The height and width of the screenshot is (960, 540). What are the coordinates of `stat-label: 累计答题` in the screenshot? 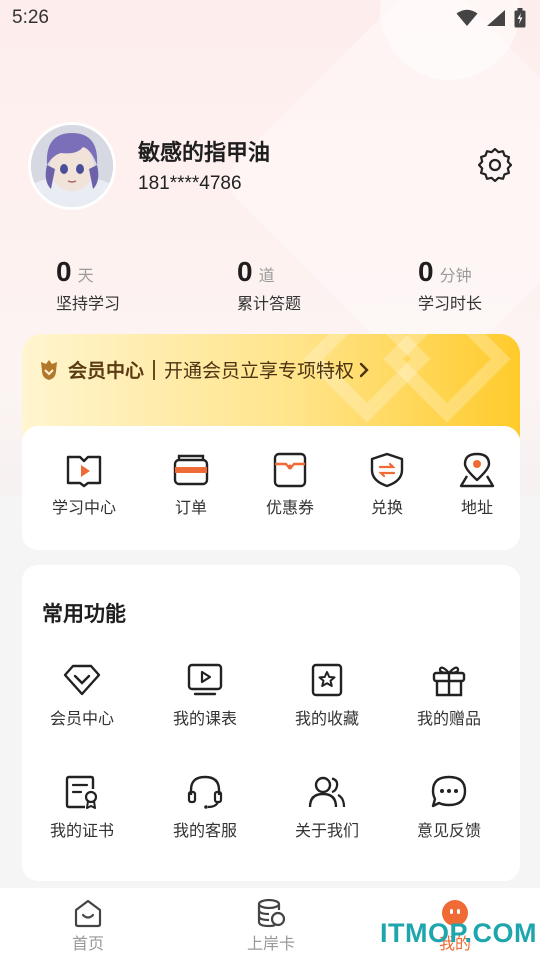 It's located at (269, 303).